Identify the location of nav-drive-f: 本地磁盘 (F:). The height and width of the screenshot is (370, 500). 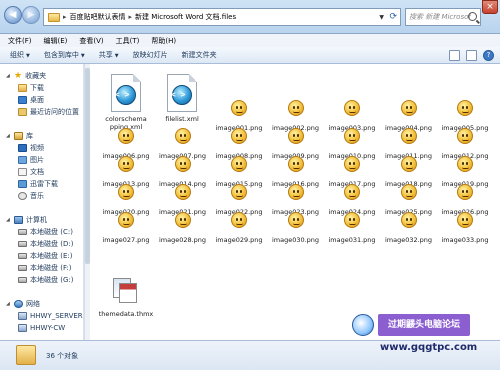
(45, 267).